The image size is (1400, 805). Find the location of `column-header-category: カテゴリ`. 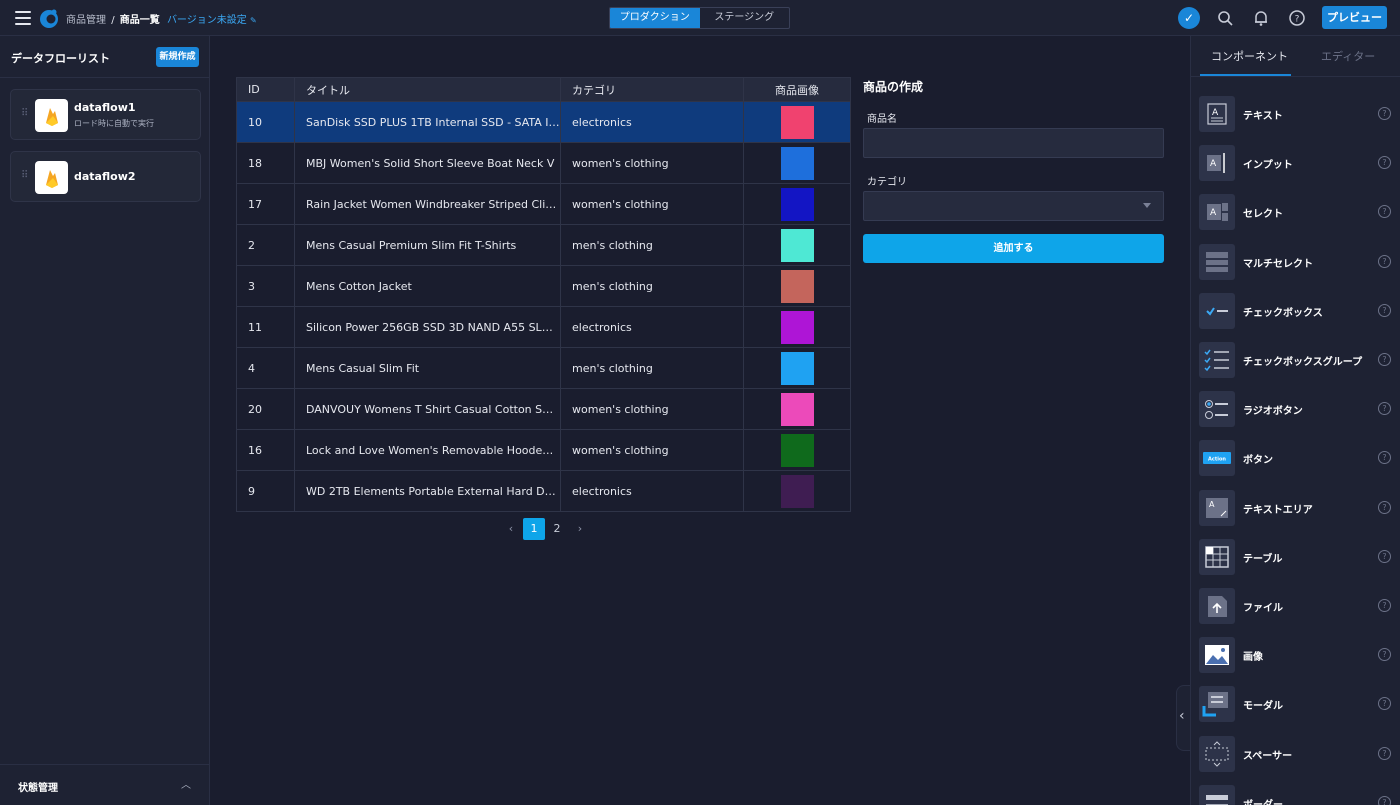

column-header-category: カテゴリ is located at coordinates (652, 89).